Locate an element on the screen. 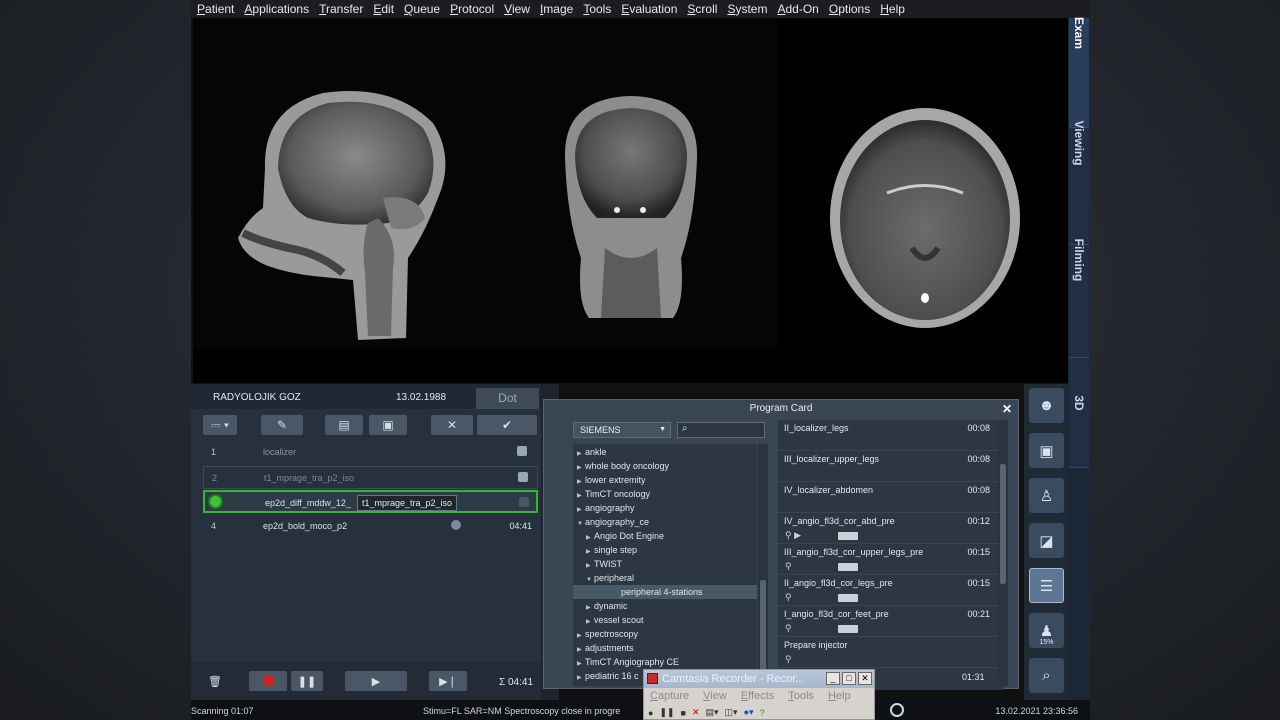 This screenshot has width=1280, height=720. tree-item: ▶ TWIST is located at coordinates (597, 564).